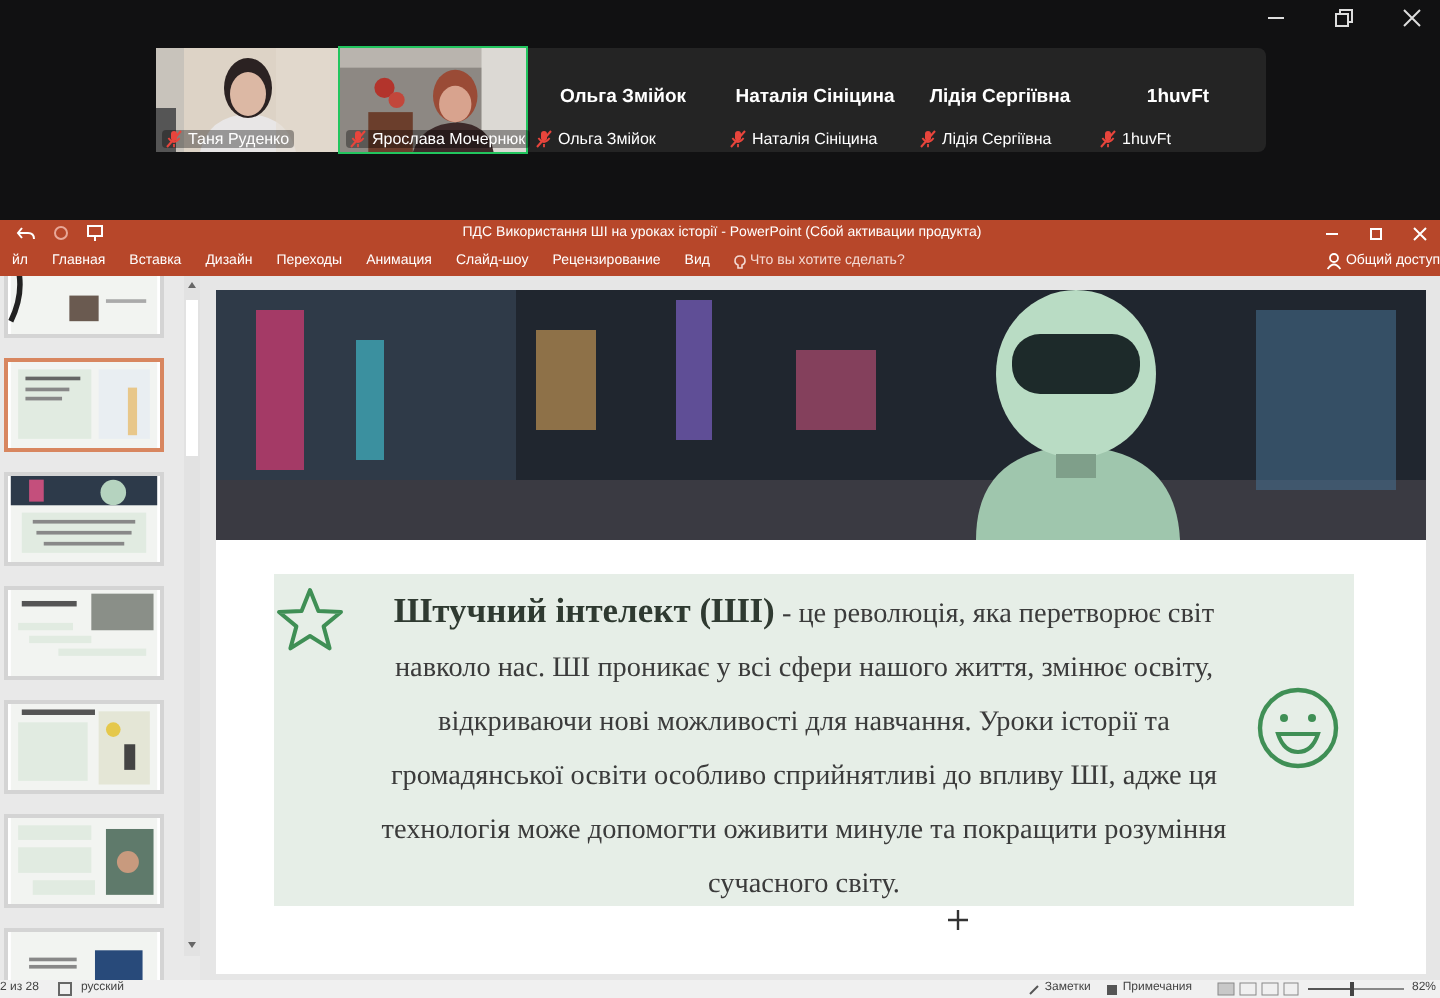  I want to click on close-icon, so click(1412, 18).